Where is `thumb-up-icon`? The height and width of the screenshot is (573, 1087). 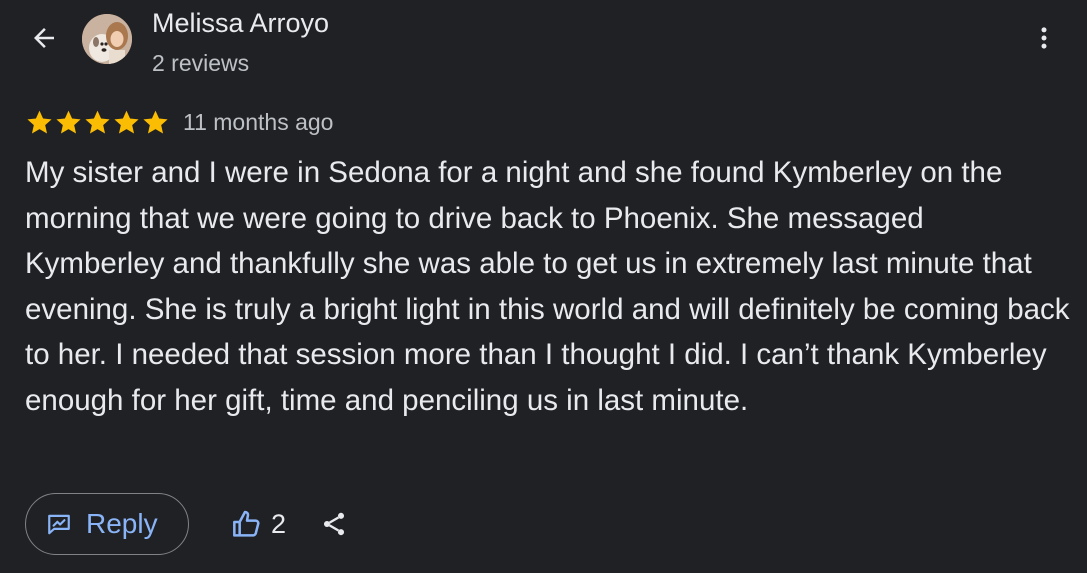 thumb-up-icon is located at coordinates (246, 523).